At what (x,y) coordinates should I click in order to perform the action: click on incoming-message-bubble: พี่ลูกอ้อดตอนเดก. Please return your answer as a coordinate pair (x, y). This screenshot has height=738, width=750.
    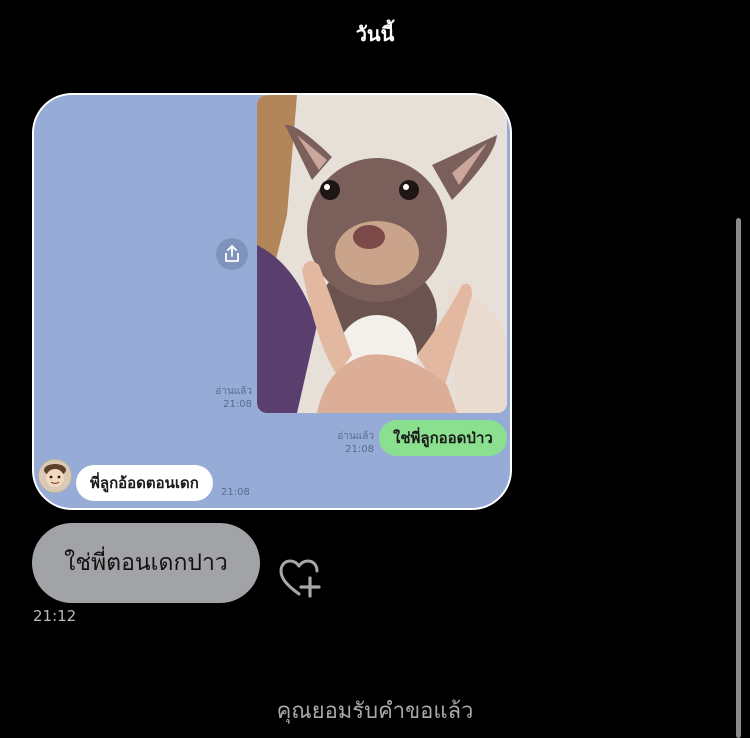
    Looking at the image, I should click on (144, 483).